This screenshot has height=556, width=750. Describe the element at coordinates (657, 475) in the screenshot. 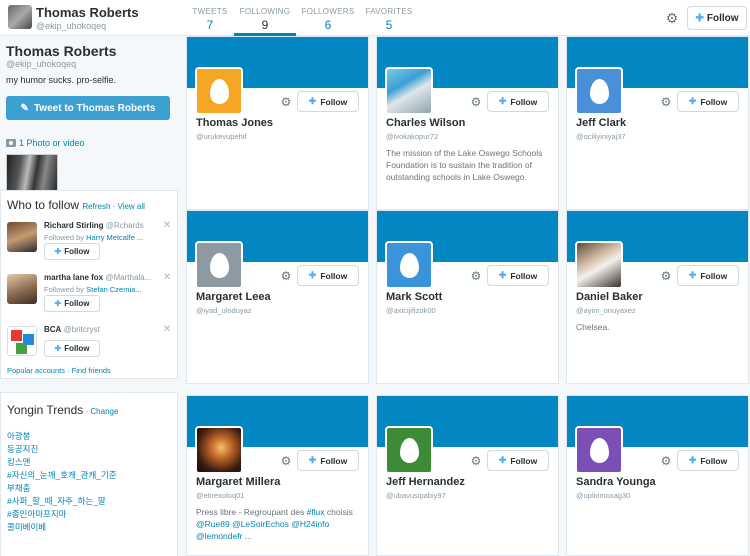

I see `user-card: ⚙ ✚ Follow Sandra Younga @upliomoxag30` at that location.